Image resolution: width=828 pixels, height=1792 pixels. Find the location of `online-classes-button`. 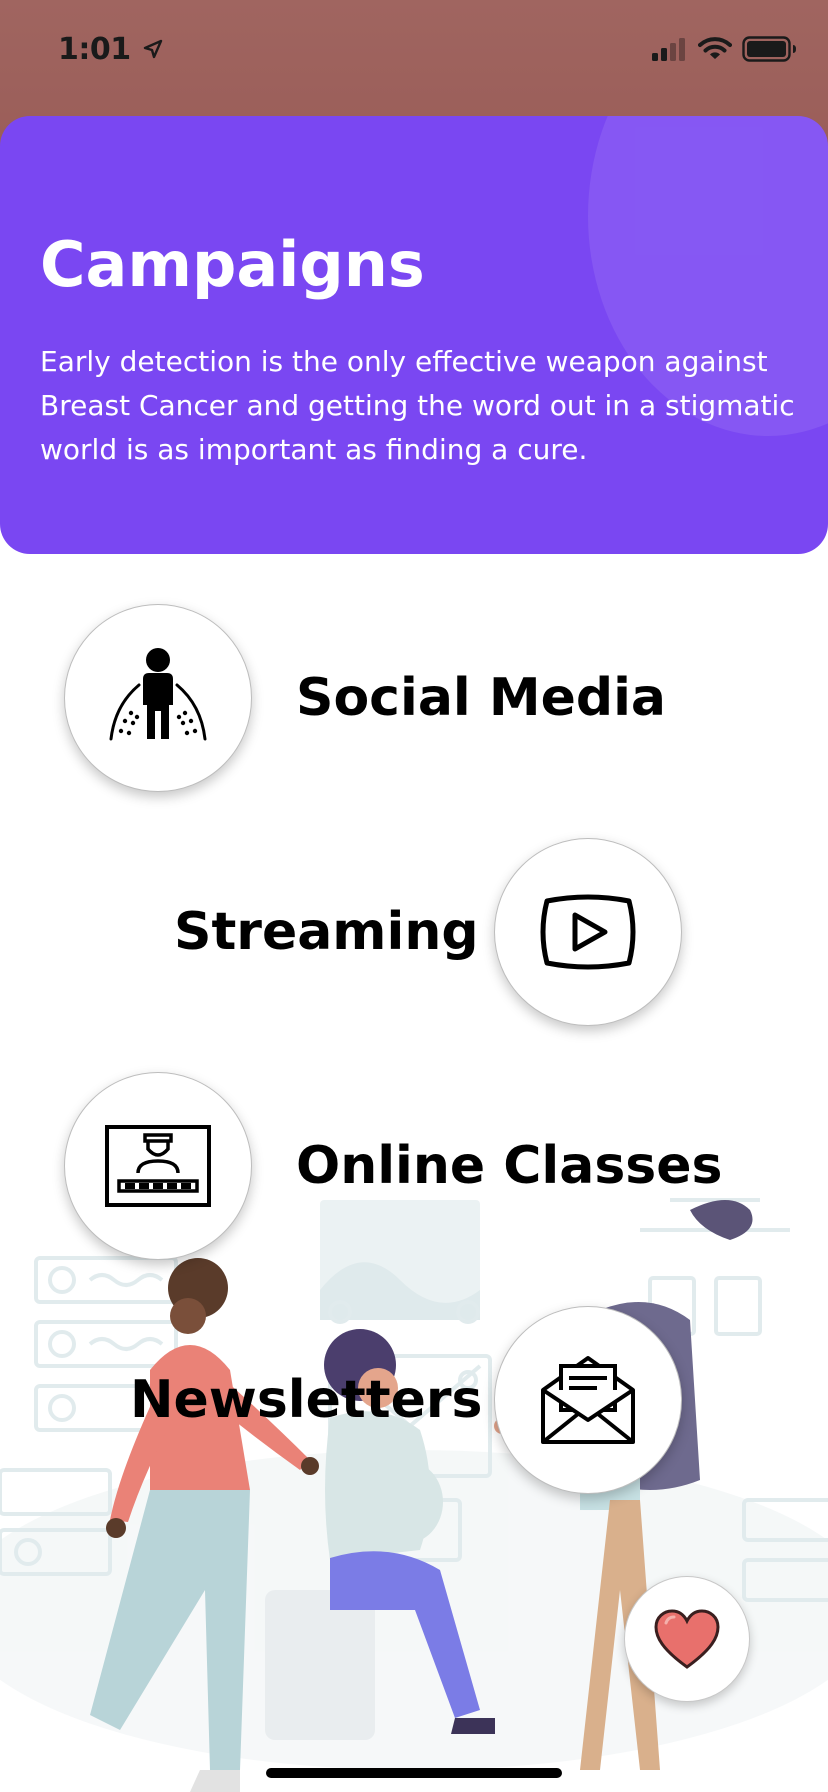

online-classes-button is located at coordinates (158, 1166).